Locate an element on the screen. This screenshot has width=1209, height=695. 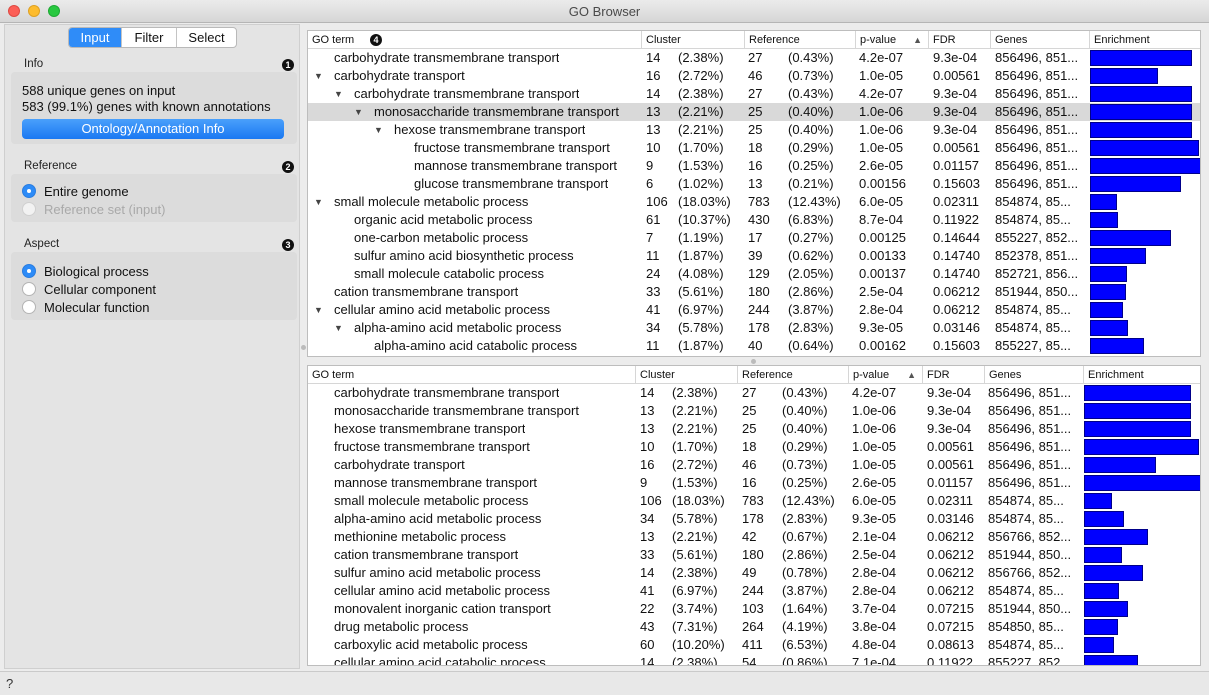
fdr-cell: 0.06212 is located at coordinates (956, 291).